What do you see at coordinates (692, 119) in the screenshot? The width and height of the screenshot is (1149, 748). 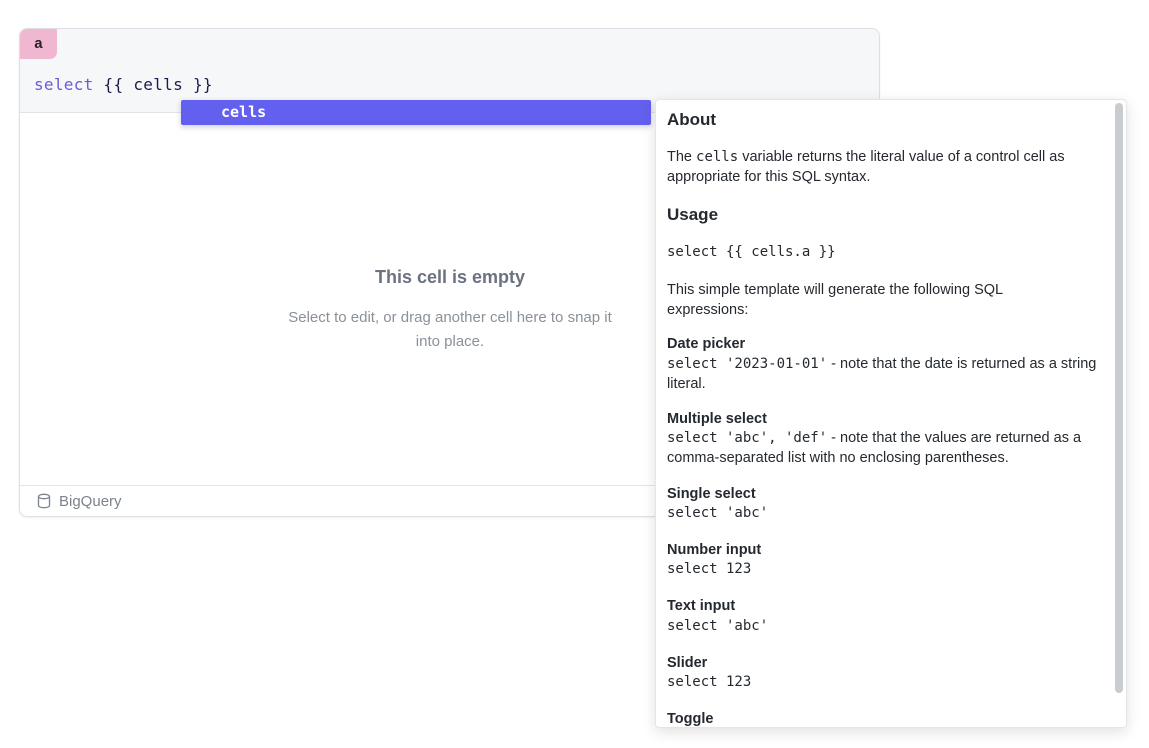 I see `about-heading: About` at bounding box center [692, 119].